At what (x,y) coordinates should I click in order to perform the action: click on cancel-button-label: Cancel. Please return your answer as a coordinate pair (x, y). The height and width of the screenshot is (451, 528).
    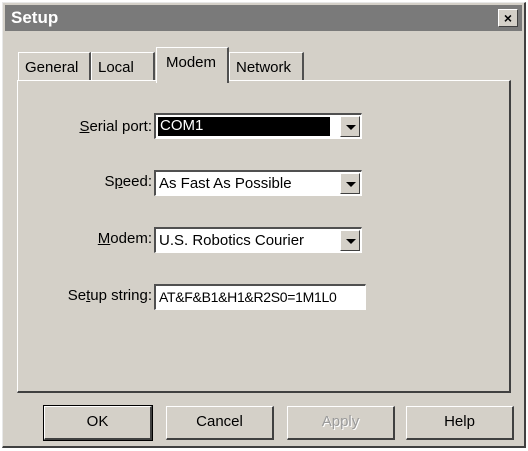
    Looking at the image, I should click on (219, 421).